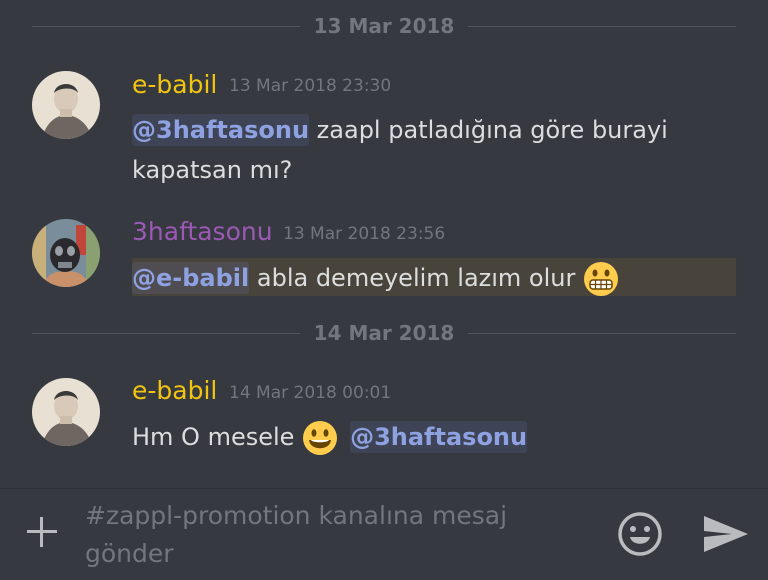 This screenshot has width=768, height=580. Describe the element at coordinates (310, 86) in the screenshot. I see `message-timestamp: 13 Mar 2018 23:30` at that location.